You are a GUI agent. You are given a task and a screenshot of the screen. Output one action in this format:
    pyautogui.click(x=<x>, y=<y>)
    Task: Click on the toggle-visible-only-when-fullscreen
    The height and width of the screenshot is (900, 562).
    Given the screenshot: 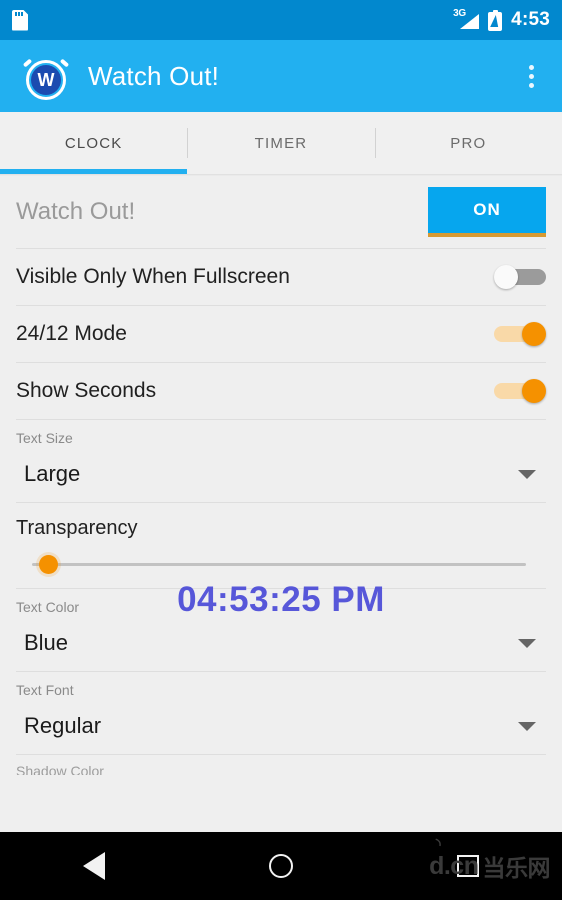 What is the action you would take?
    pyautogui.click(x=520, y=277)
    